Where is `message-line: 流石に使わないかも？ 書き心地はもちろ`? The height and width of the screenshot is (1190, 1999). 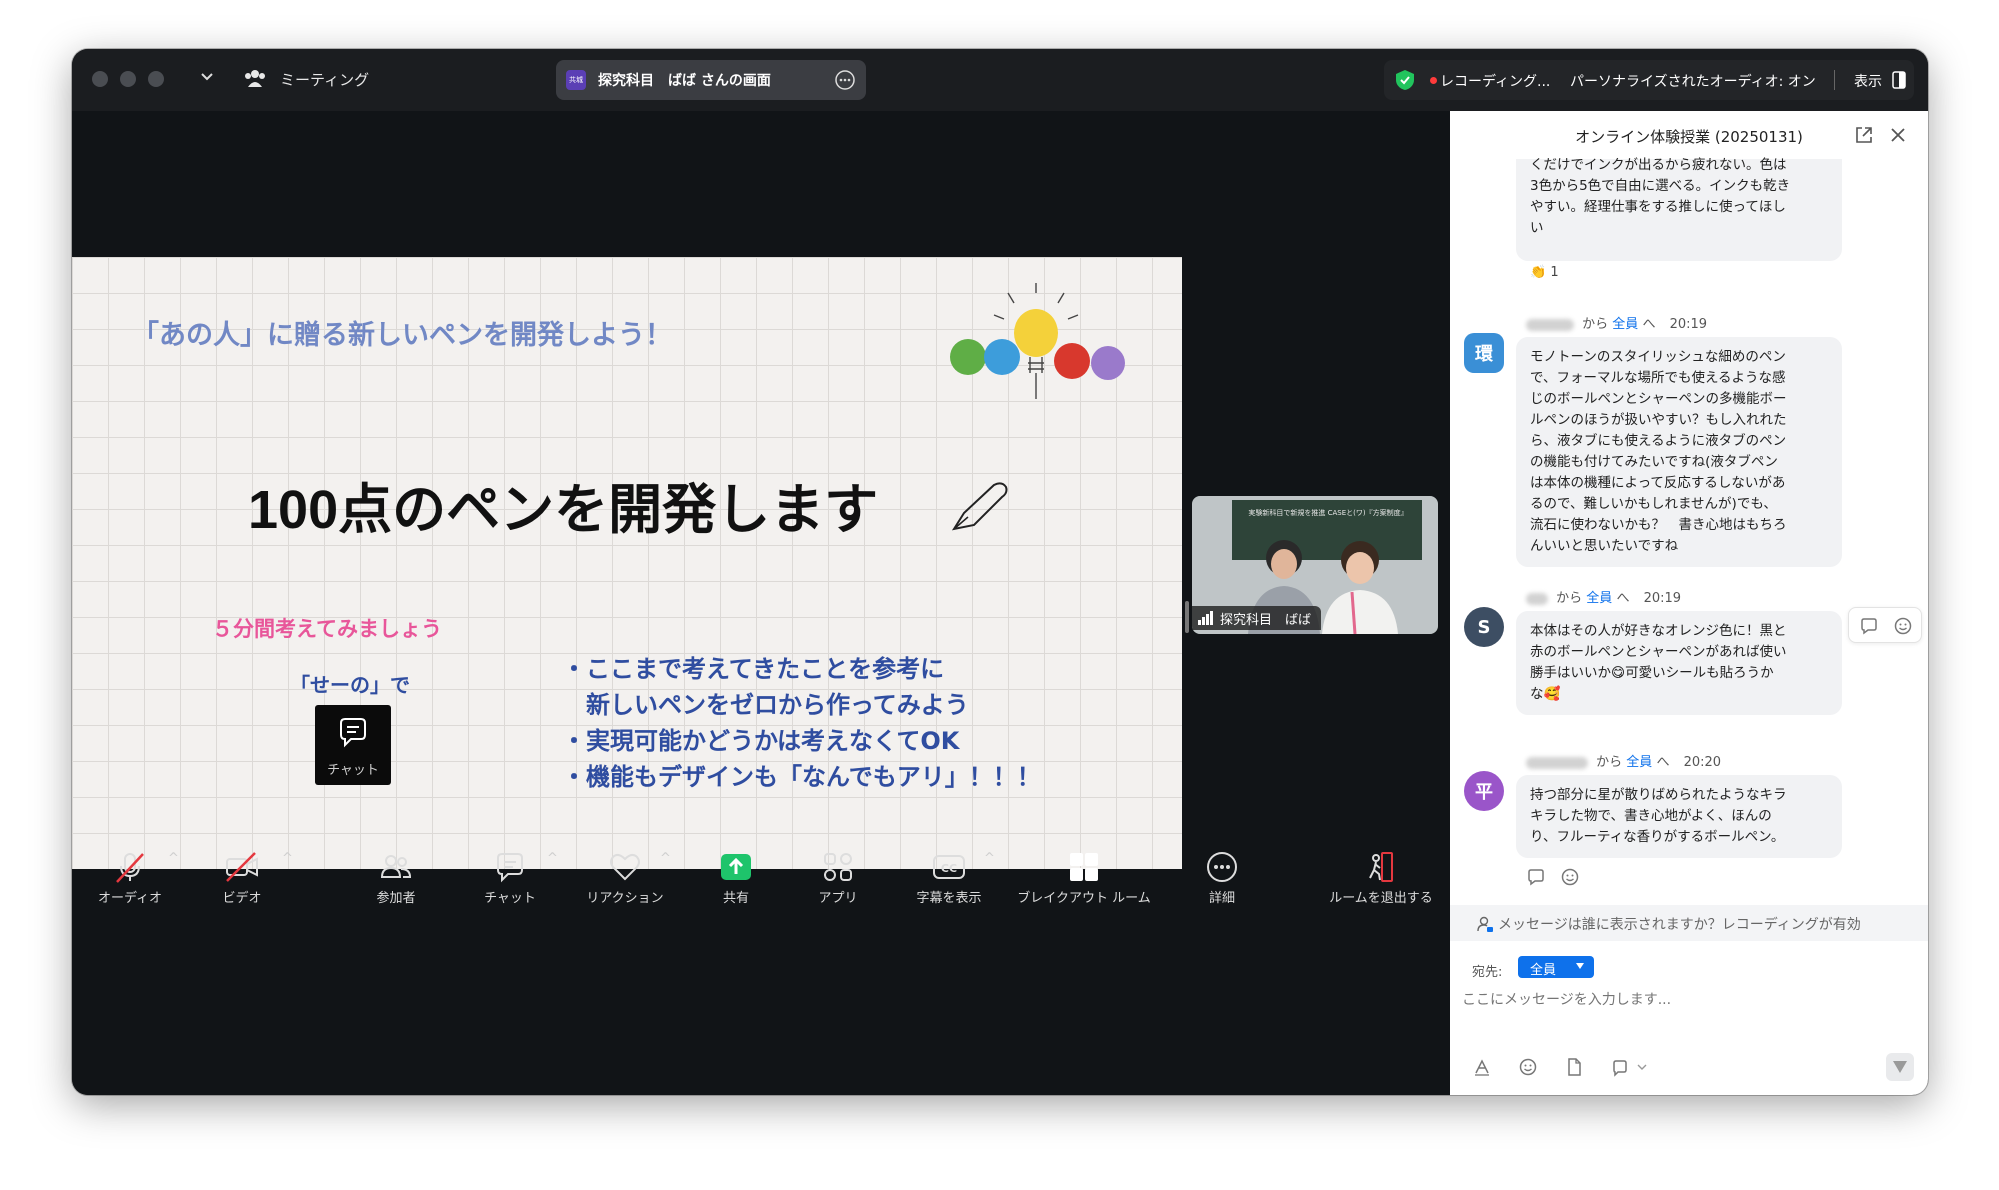 message-line: 流石に使わないかも？ 書き心地はもちろ is located at coordinates (1658, 525).